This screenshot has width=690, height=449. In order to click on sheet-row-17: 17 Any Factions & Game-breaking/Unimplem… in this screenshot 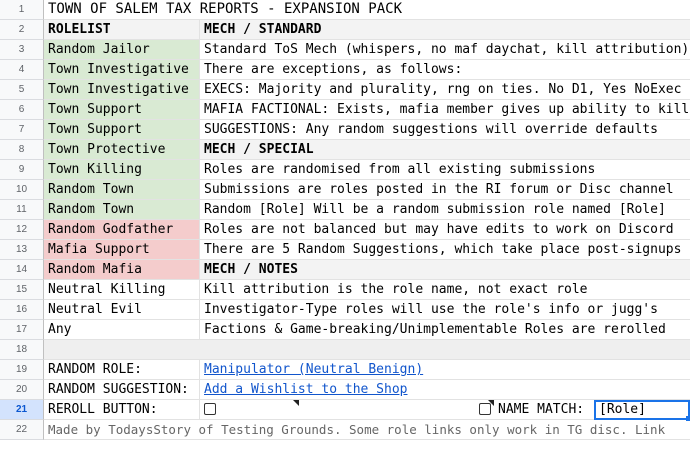, I will do `click(345, 330)`.